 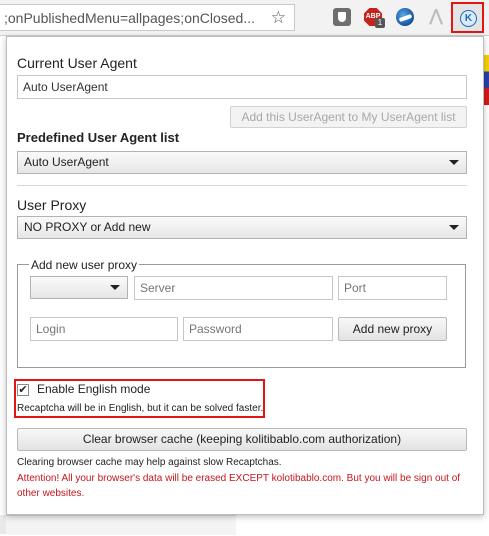 I want to click on kolotibablo-extension-icon: K, so click(x=468, y=18).